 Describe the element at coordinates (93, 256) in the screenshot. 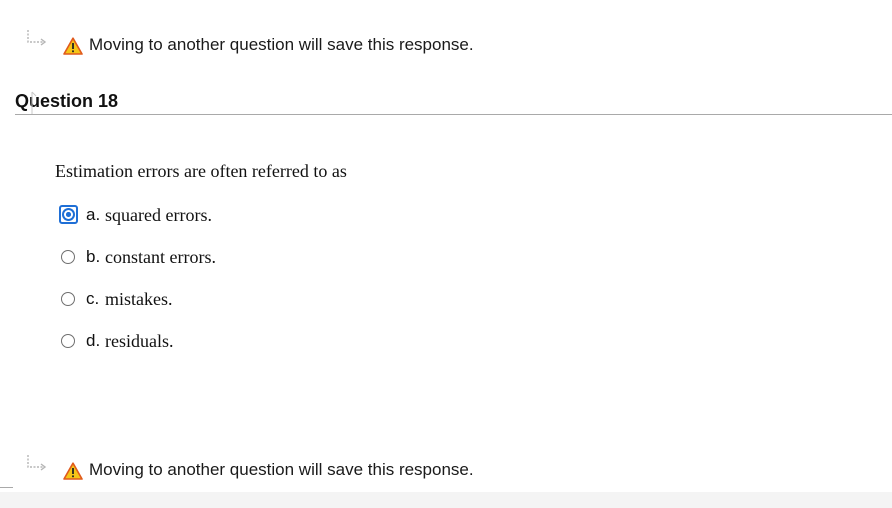

I see `option-letter: b.` at that location.